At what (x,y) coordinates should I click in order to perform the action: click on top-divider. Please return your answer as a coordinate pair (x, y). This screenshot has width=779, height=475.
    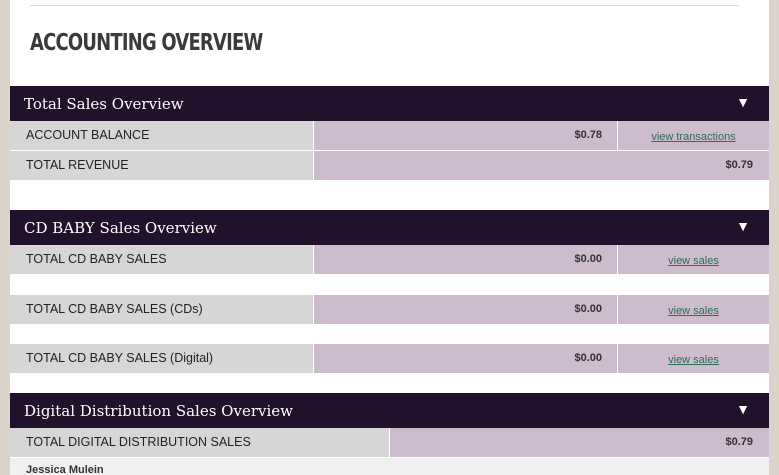
    Looking at the image, I should click on (384, 5).